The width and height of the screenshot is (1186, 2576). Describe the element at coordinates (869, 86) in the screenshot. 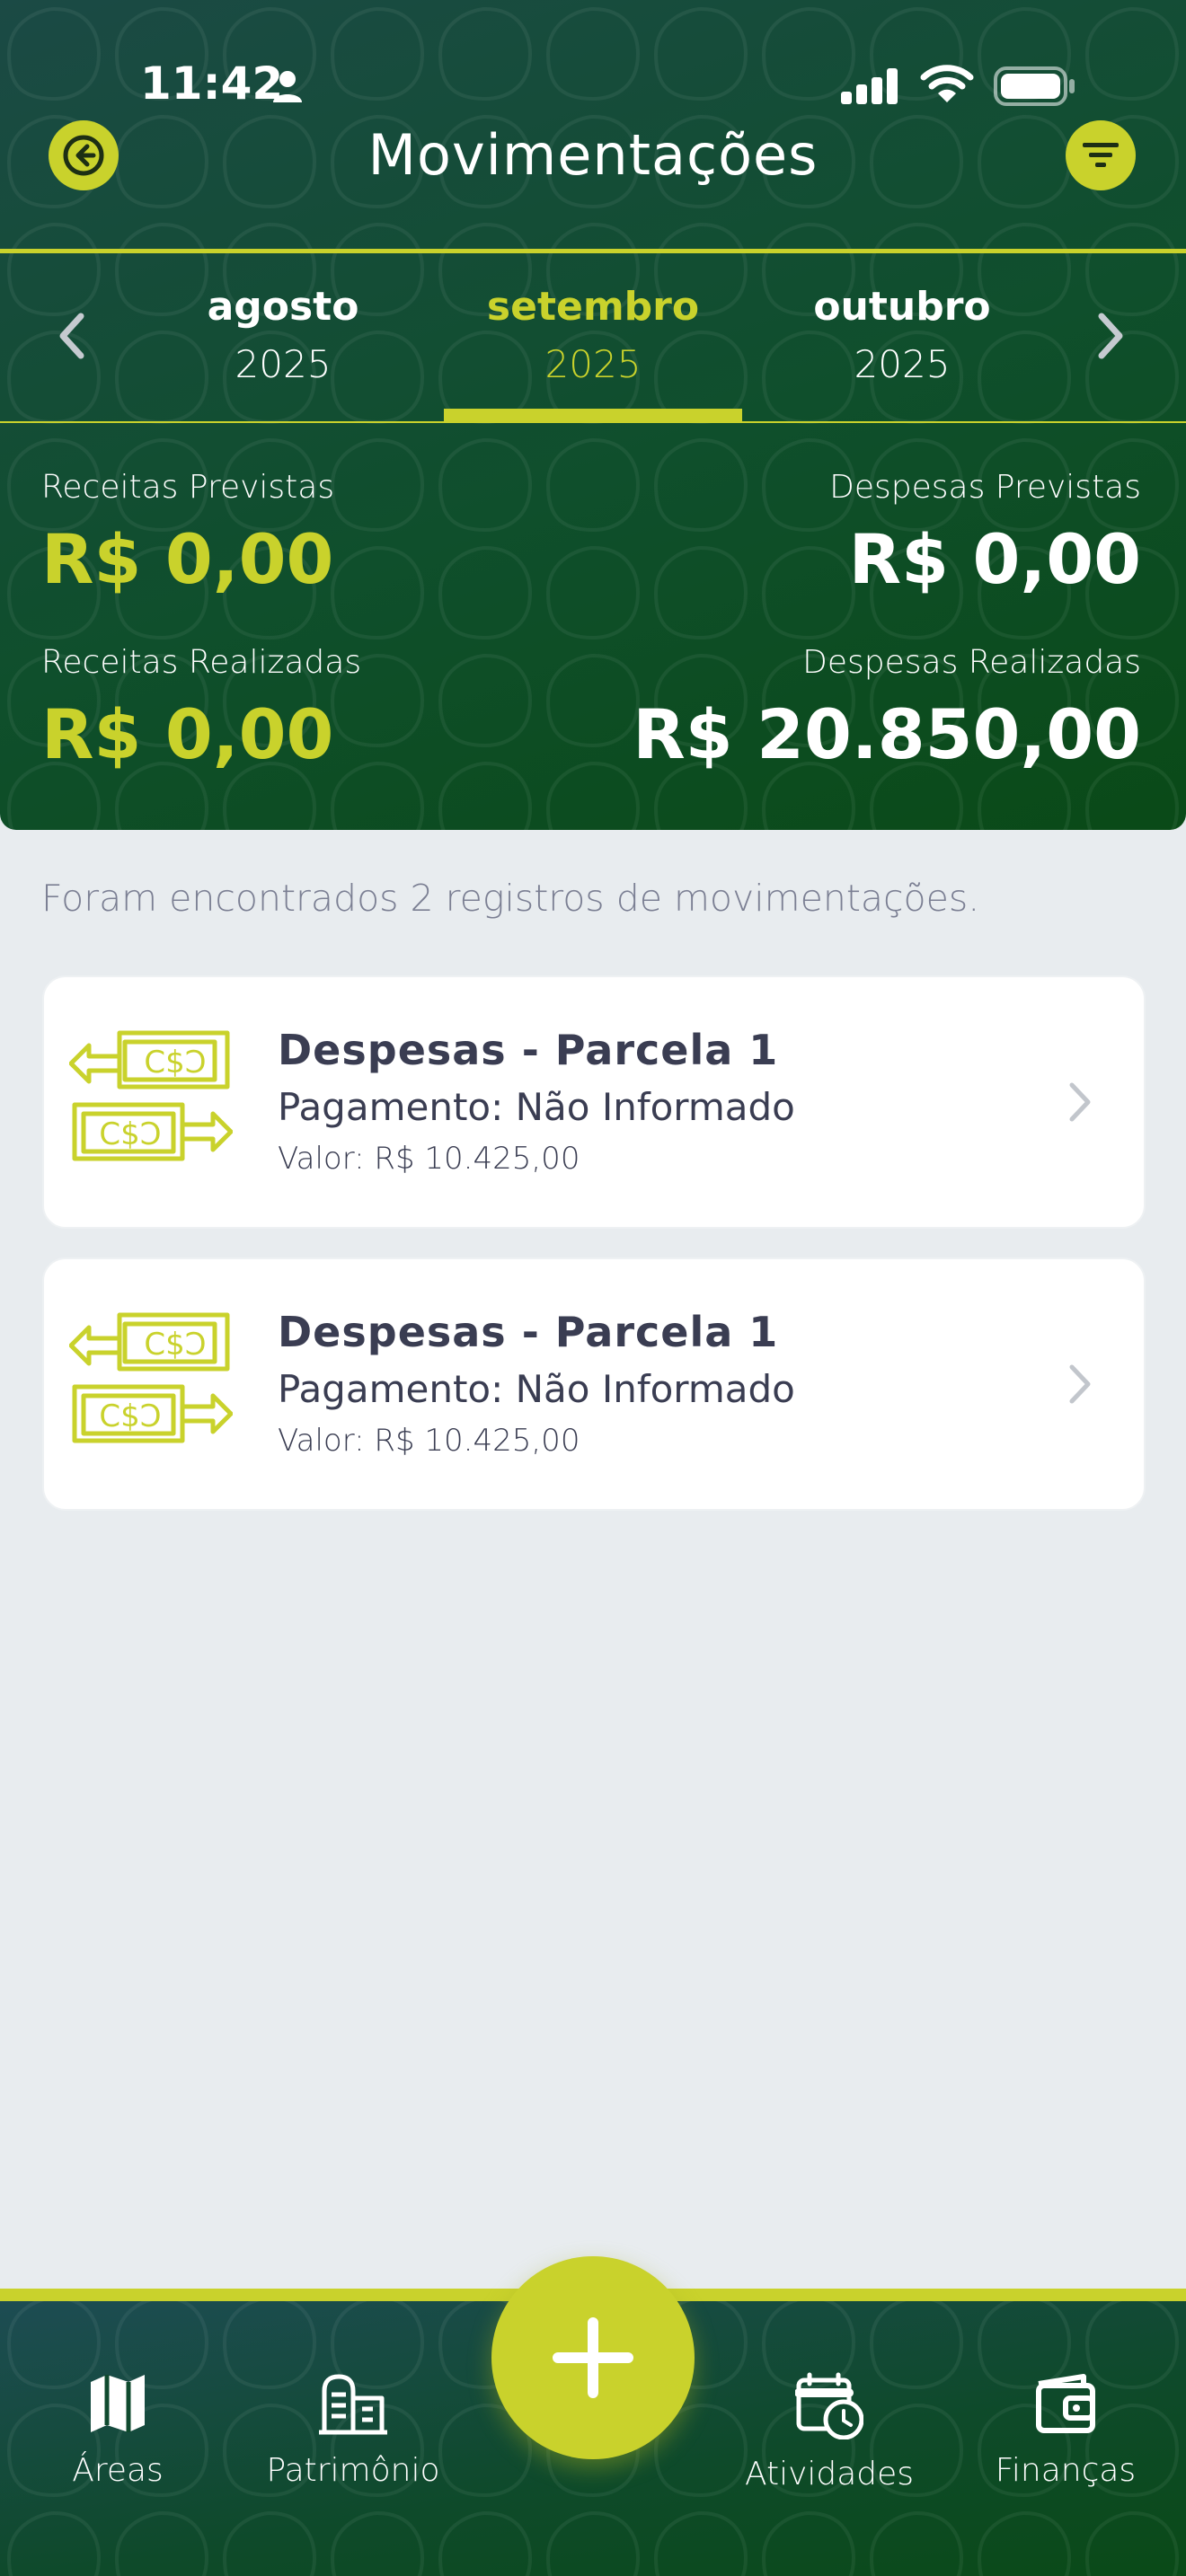

I see `signal-icon` at that location.